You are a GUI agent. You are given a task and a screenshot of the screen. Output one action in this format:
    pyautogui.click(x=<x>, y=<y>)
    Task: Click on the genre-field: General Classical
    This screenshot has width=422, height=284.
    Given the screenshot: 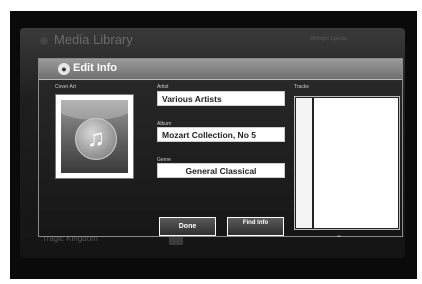 What is the action you would take?
    pyautogui.click(x=221, y=170)
    